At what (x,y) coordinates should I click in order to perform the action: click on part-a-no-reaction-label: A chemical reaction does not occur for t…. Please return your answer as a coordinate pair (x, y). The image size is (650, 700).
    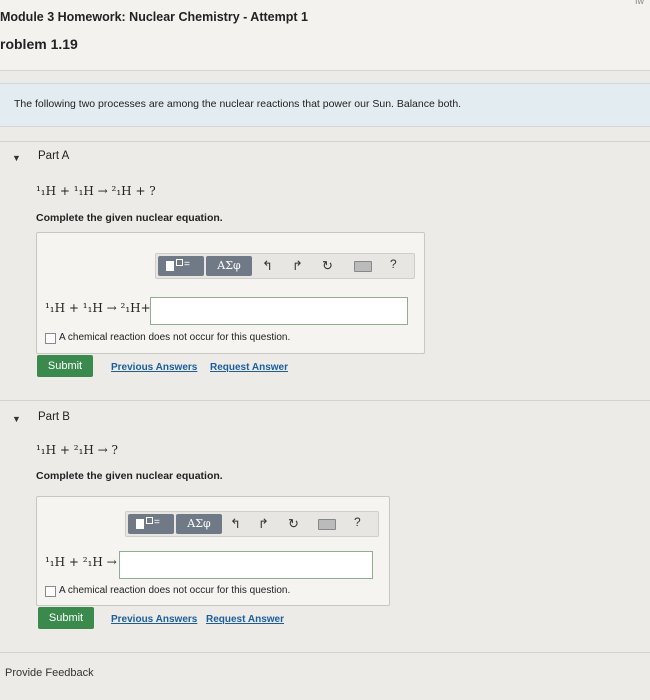
    Looking at the image, I should click on (175, 337).